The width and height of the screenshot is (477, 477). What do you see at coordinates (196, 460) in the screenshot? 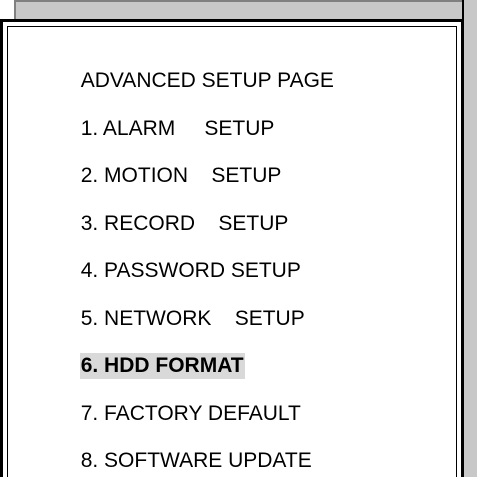
I see `menu-item-label: 8. SOFTWARE UPDATE` at bounding box center [196, 460].